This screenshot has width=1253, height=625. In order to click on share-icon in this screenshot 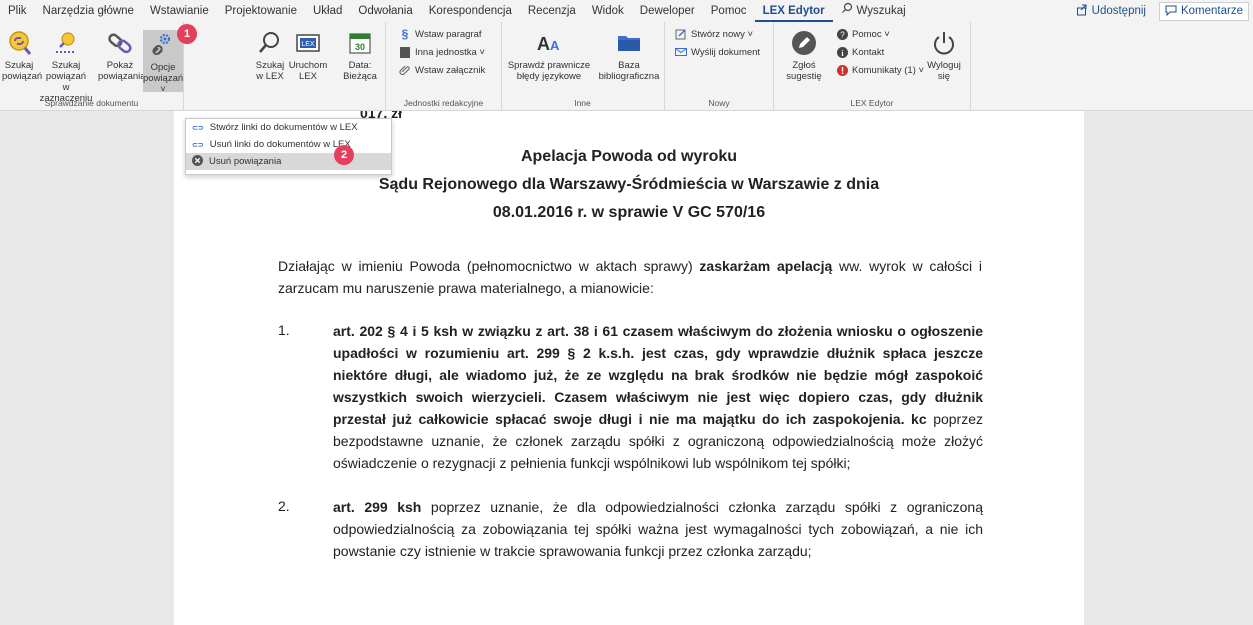, I will do `click(1082, 11)`.